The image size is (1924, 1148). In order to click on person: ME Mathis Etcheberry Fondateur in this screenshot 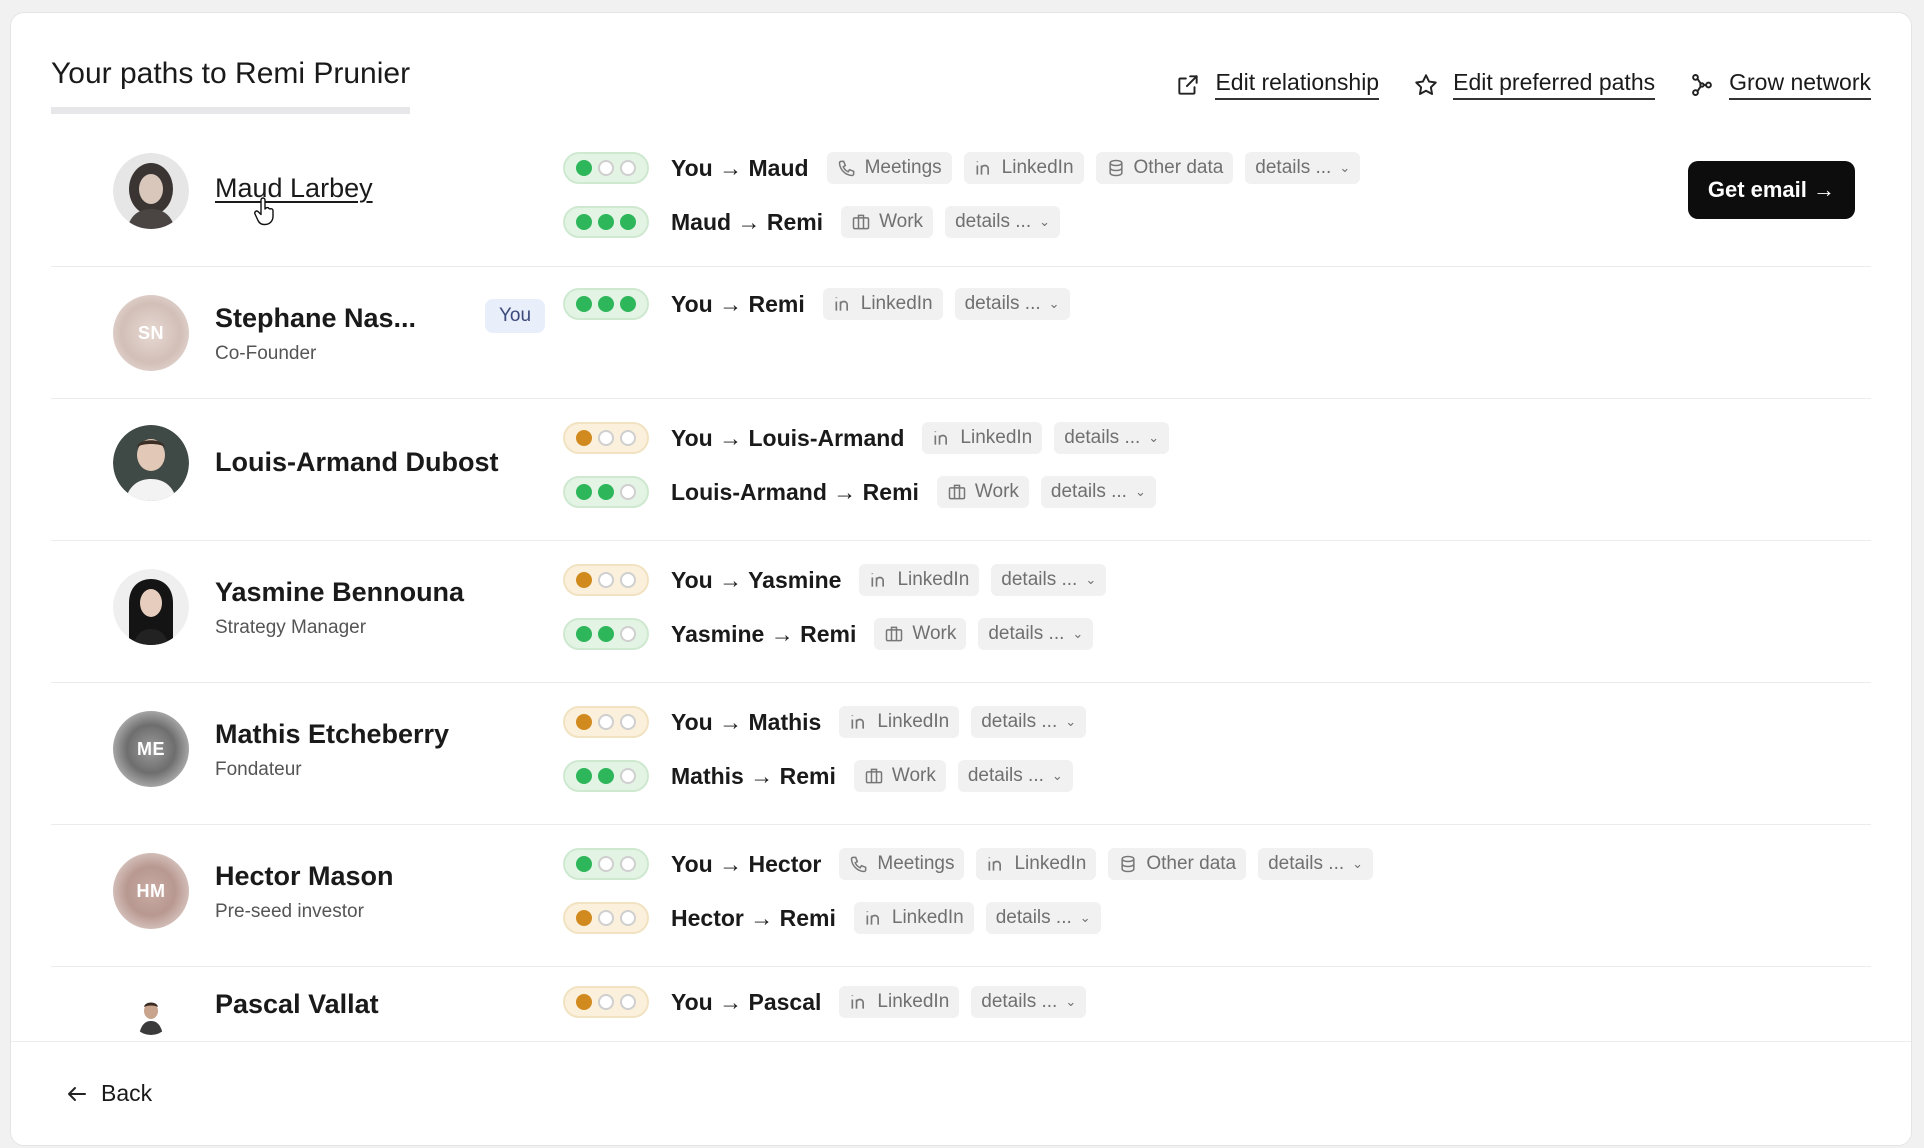, I will do `click(323, 753)`.